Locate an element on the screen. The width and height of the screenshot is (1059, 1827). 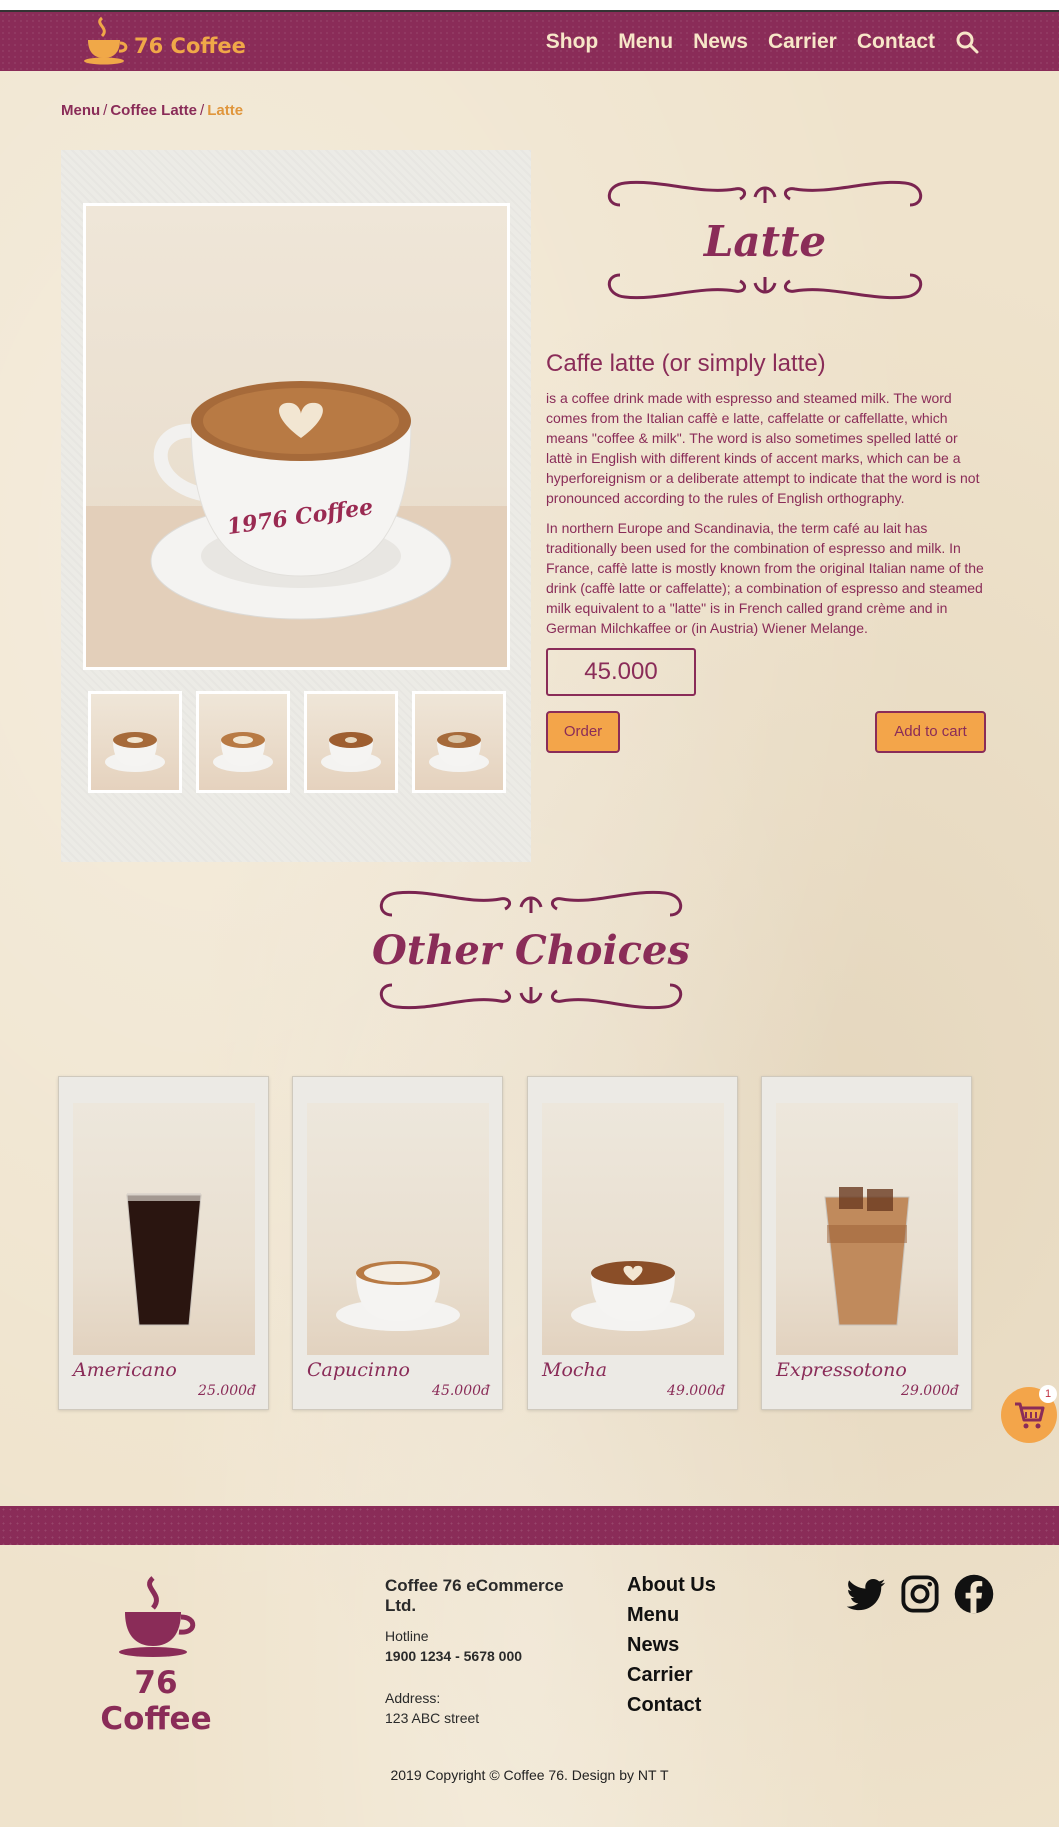
product-card-price: 29.000đ is located at coordinates (930, 1391).